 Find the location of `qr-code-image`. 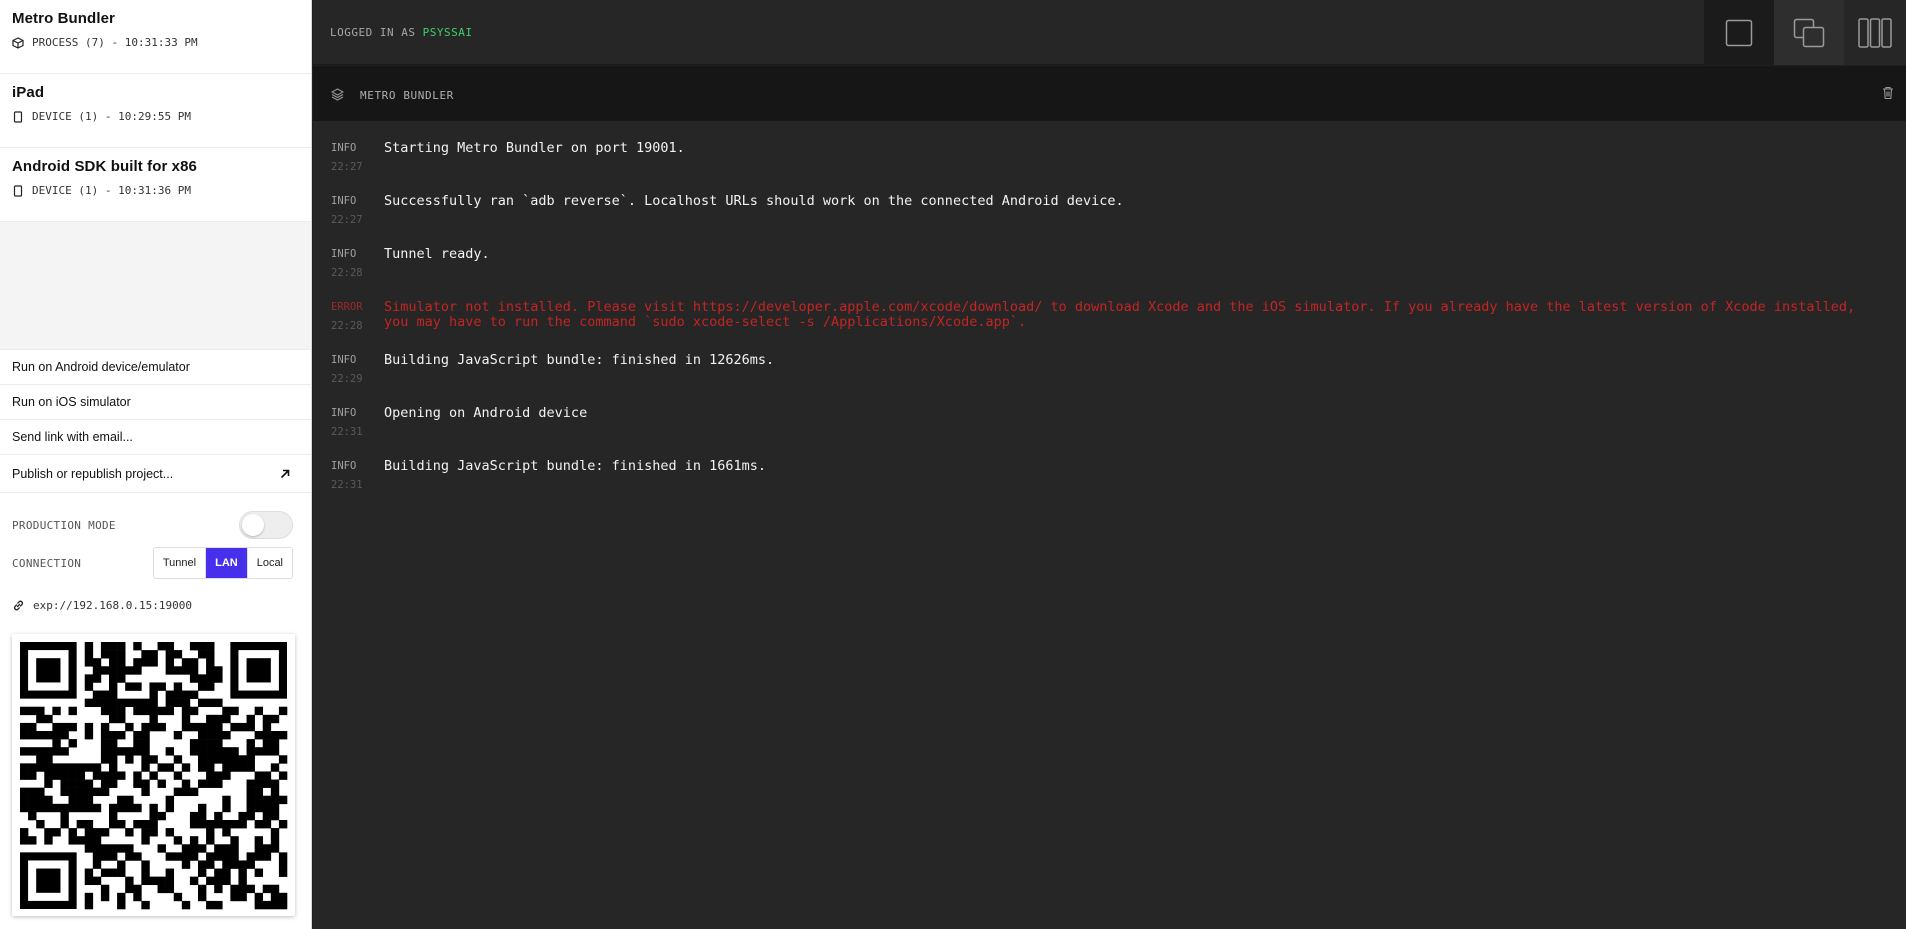

qr-code-image is located at coordinates (154, 776).